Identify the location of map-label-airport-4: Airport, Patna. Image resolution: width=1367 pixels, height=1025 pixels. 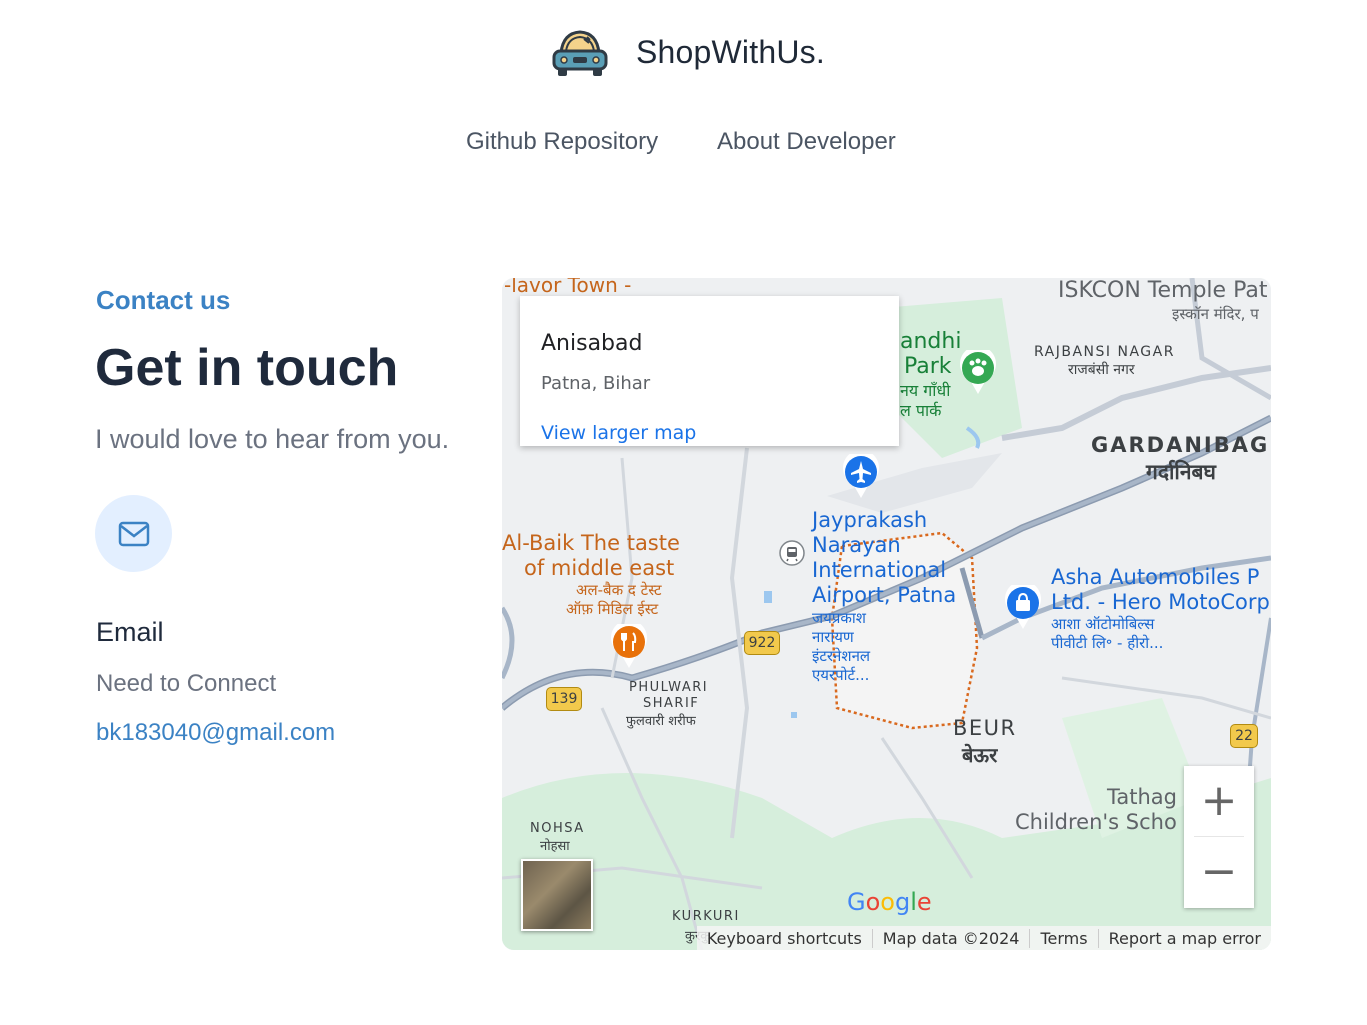
(884, 595).